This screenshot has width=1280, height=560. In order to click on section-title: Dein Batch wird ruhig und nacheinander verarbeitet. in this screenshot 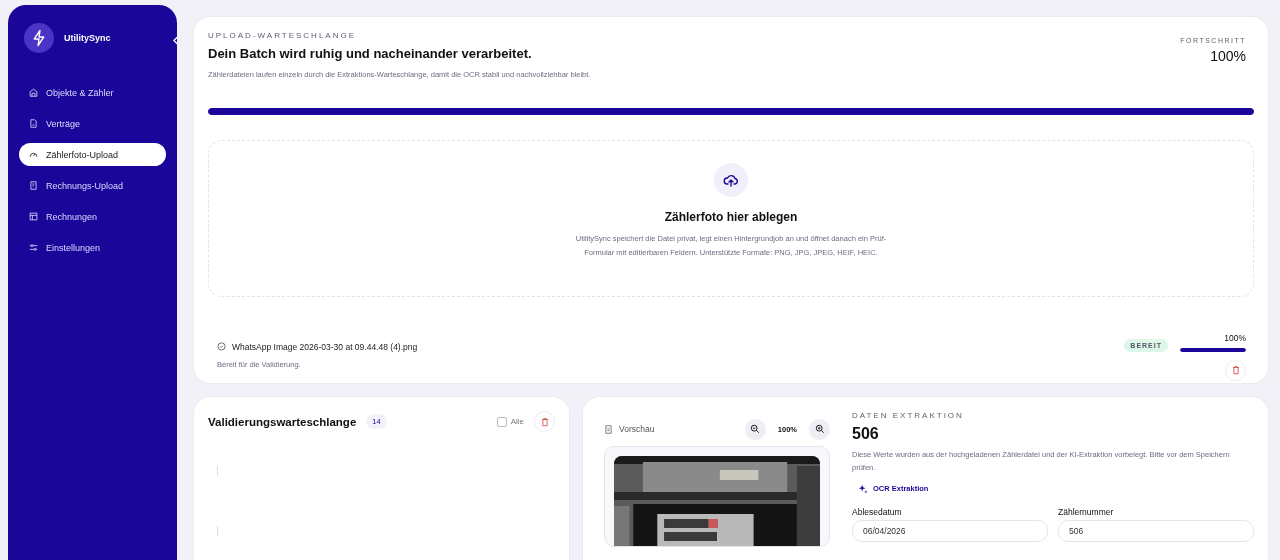, I will do `click(370, 53)`.